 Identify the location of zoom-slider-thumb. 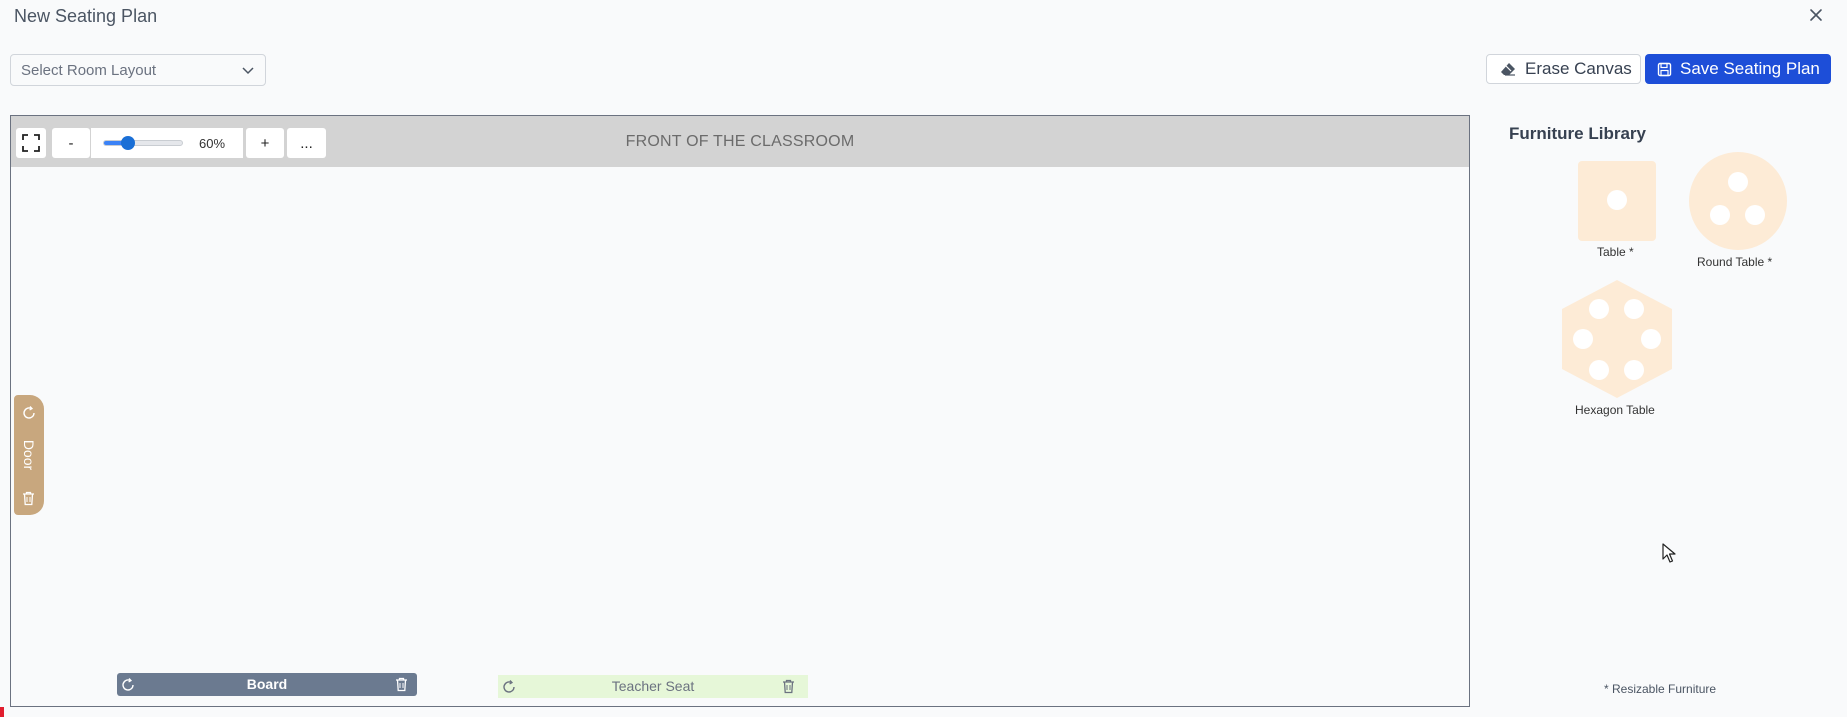
(128, 143).